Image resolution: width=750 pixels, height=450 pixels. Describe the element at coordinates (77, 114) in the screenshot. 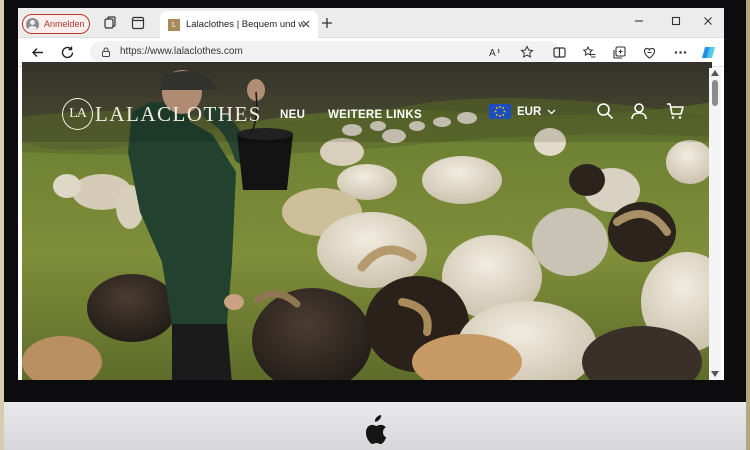

I see `logo-mark: LA` at that location.